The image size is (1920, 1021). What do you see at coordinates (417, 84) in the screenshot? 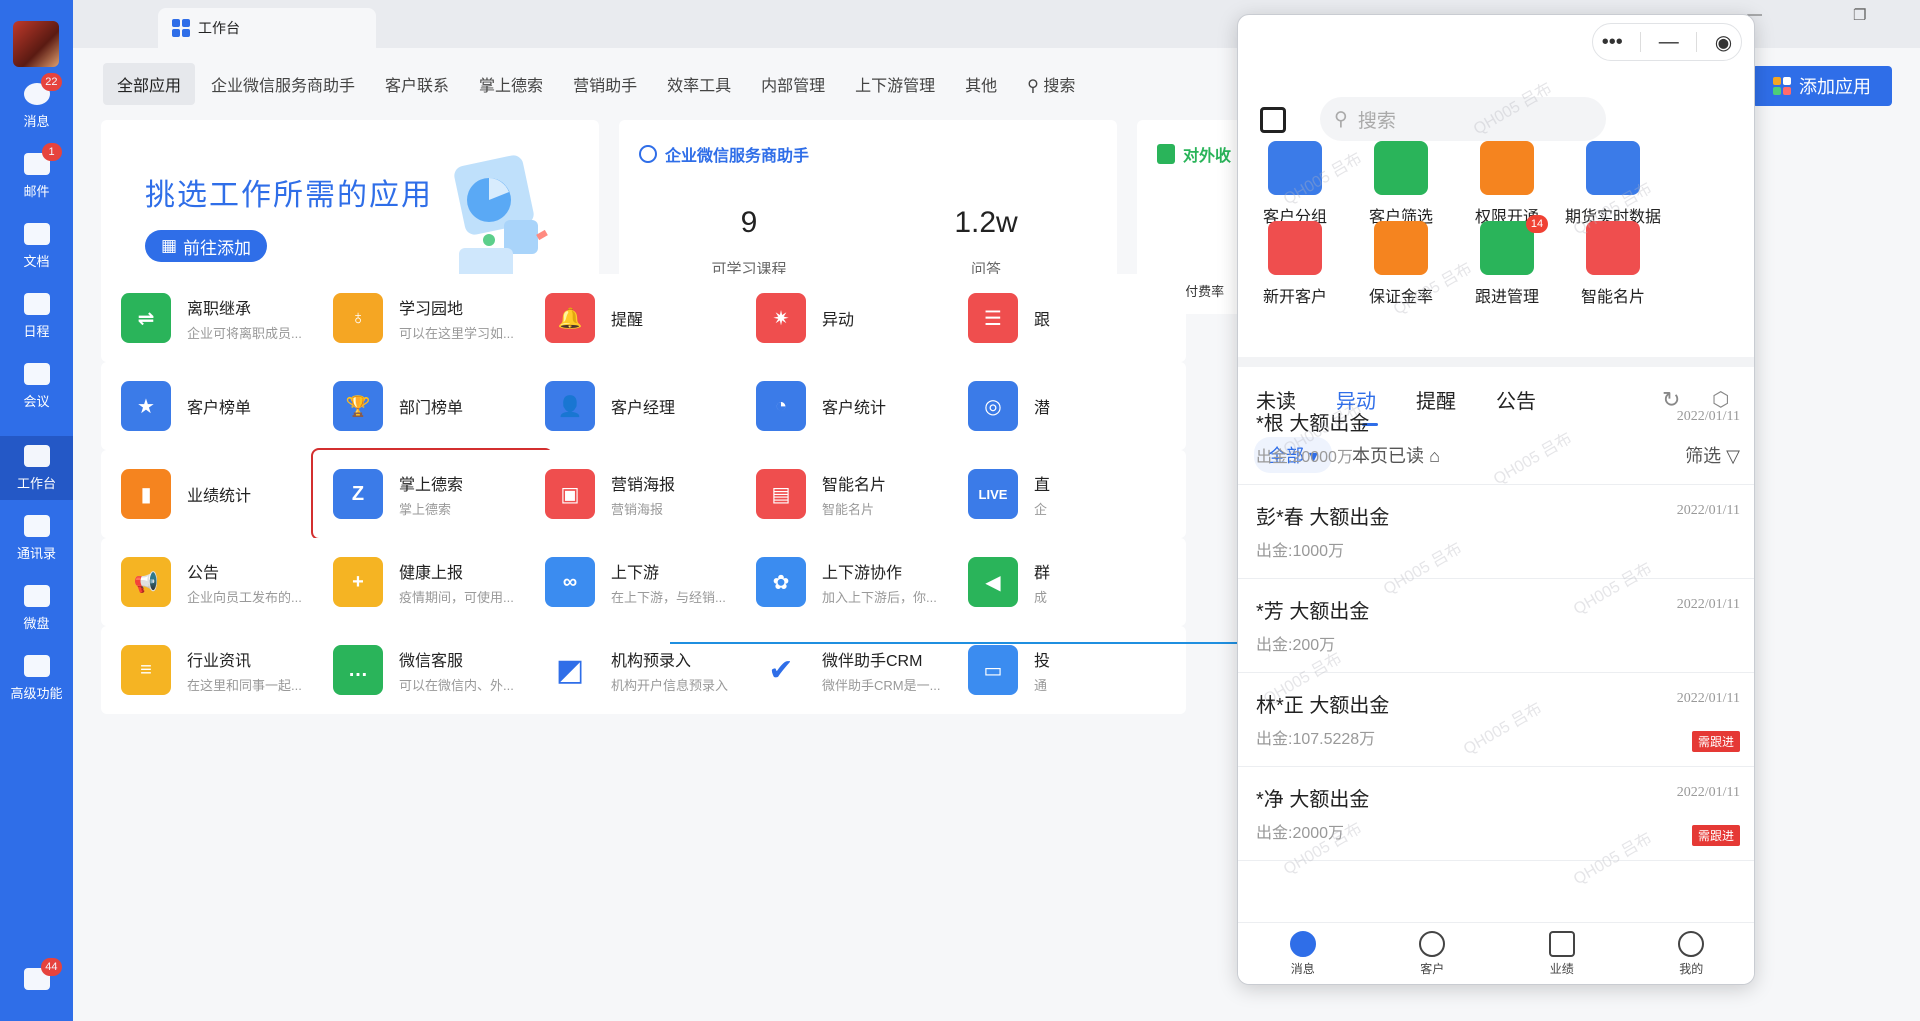
I see `category-customer: 客户联系` at bounding box center [417, 84].